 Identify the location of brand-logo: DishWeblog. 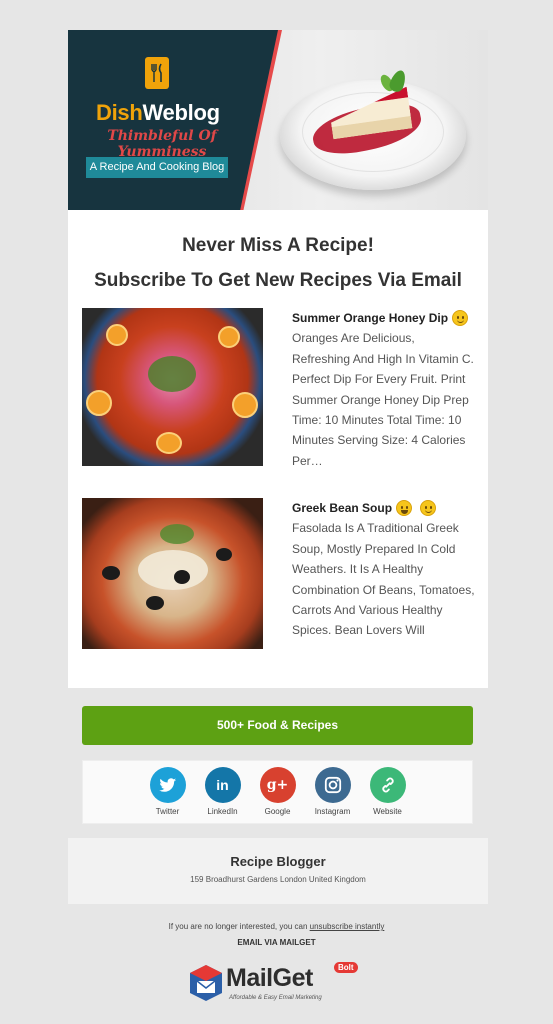
(158, 113).